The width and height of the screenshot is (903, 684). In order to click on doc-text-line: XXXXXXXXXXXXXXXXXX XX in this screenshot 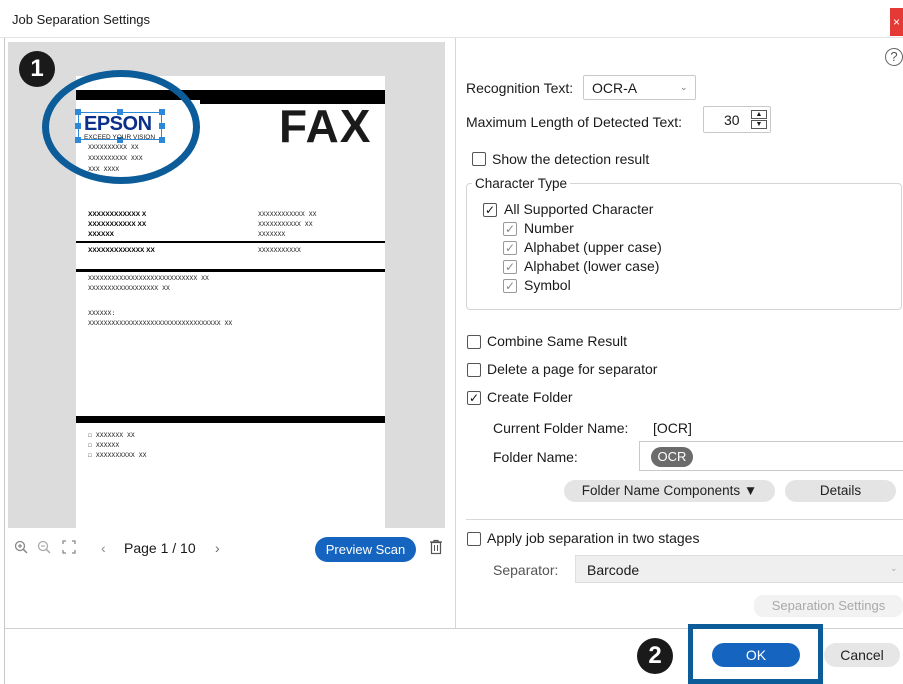, I will do `click(129, 288)`.